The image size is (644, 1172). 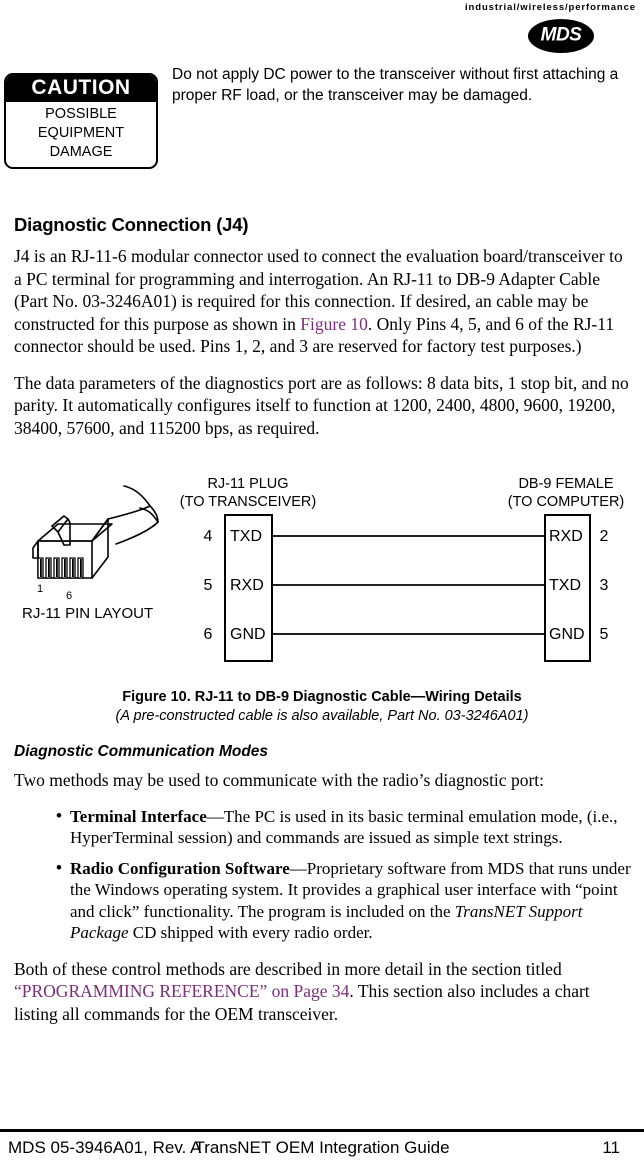 I want to click on list-item-term: Radio Configuration Software, so click(x=180, y=868).